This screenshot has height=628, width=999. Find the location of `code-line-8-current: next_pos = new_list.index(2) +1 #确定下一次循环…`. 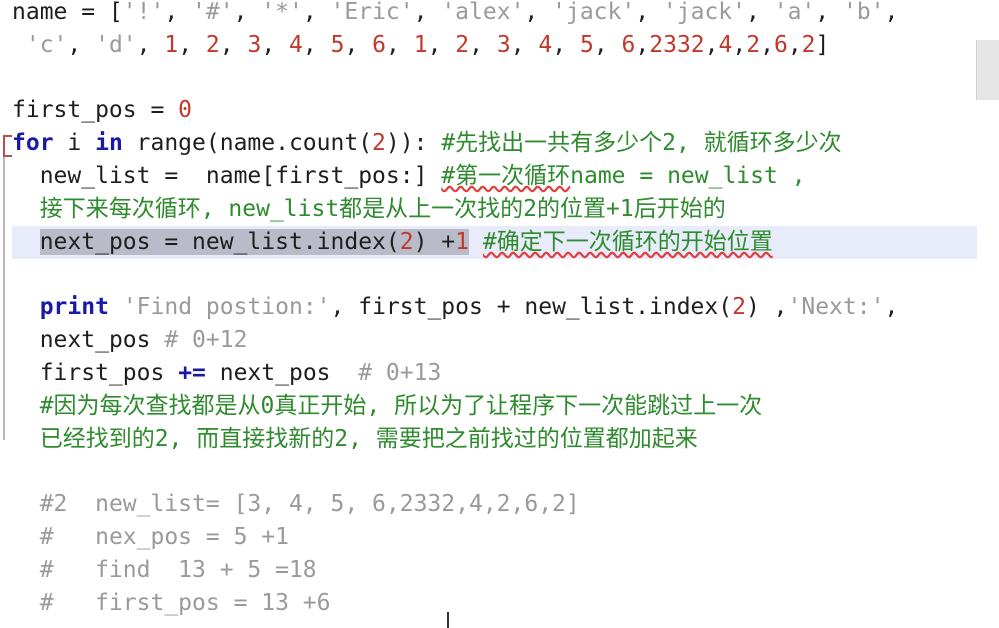

code-line-8-current: next_pos = new_list.index(2) +1 #确定下一次循环… is located at coordinates (494, 242).